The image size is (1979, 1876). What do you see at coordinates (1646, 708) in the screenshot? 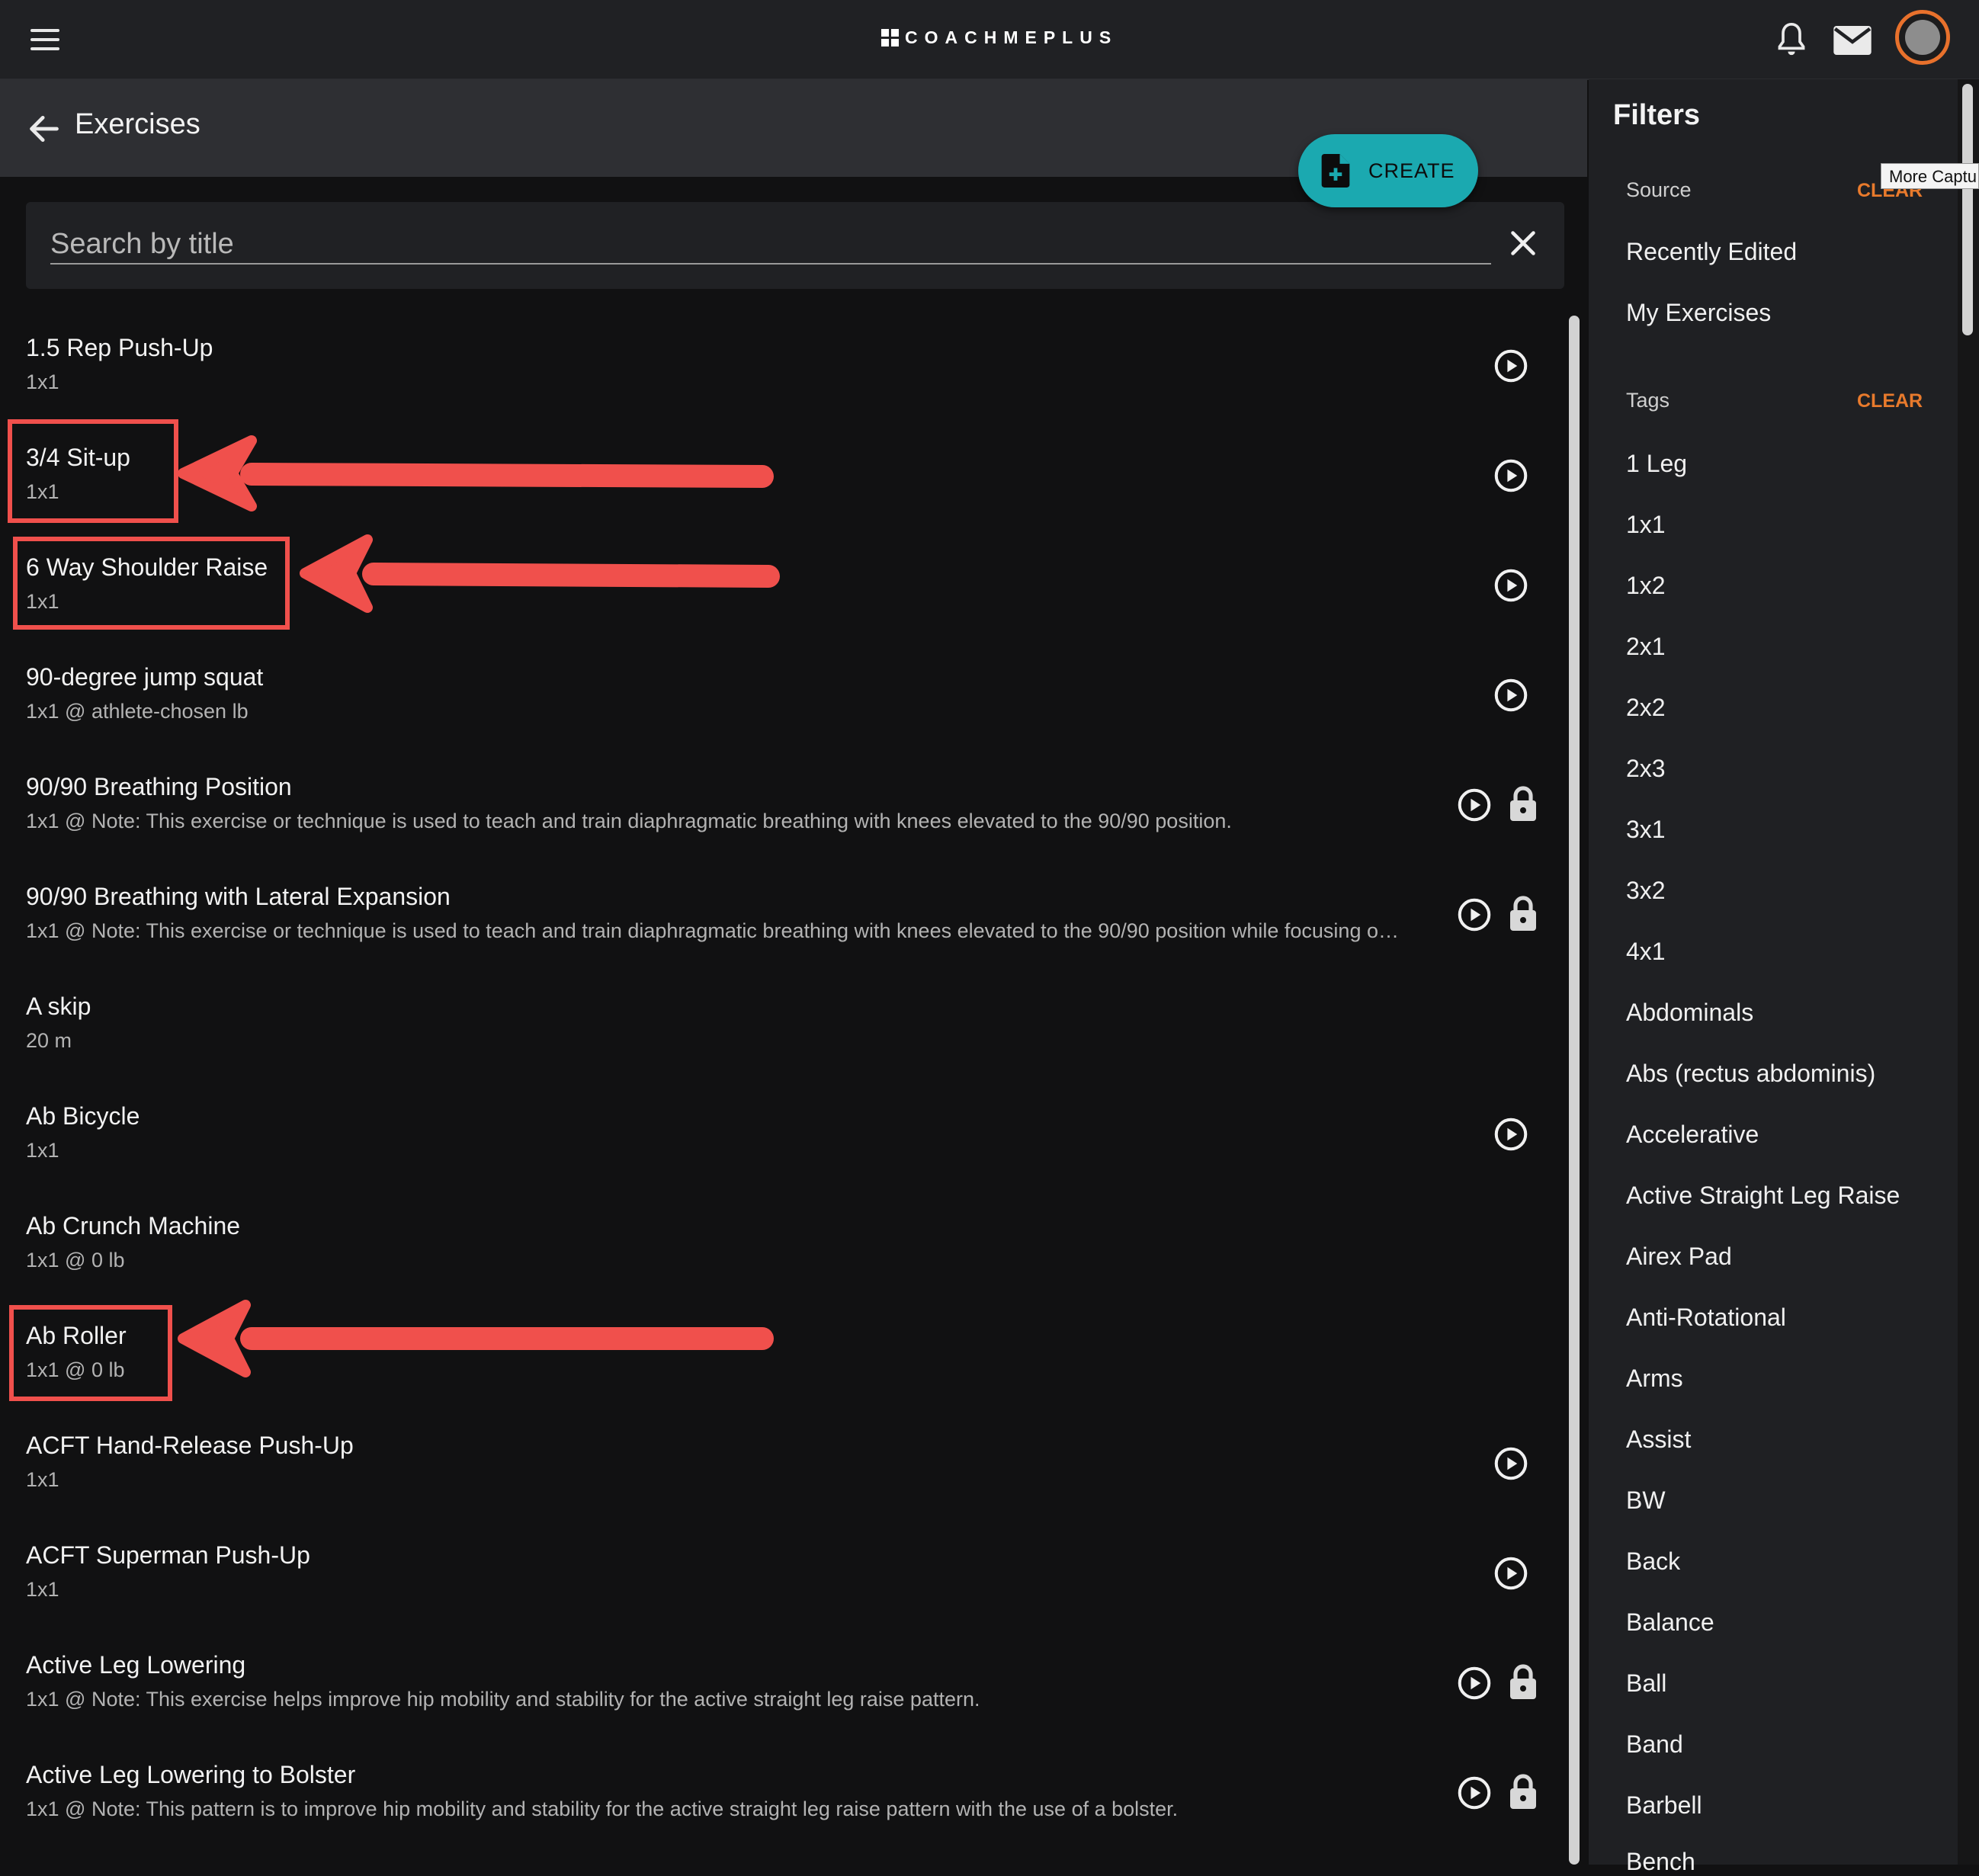
I see `filter-tag-item: 2x2` at bounding box center [1646, 708].